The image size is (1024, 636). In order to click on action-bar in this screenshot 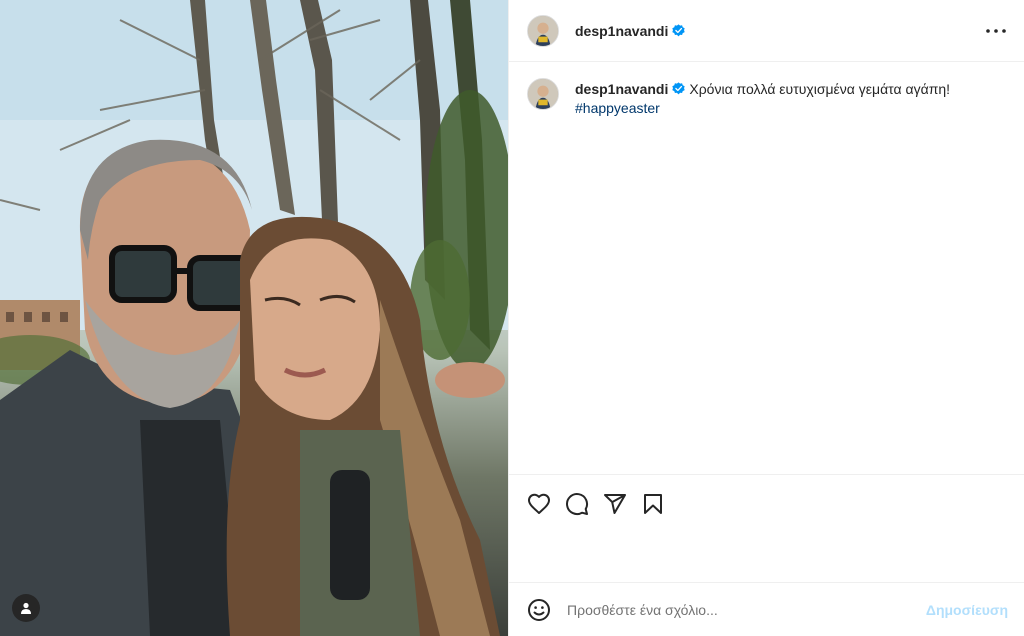, I will do `click(766, 503)`.